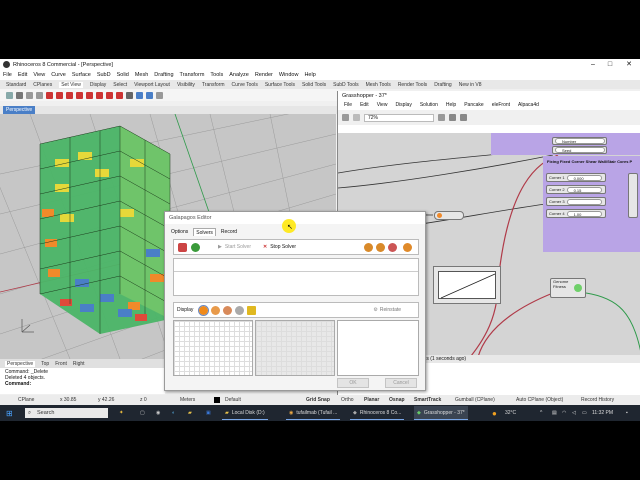 This screenshot has width=640, height=480. Describe the element at coordinates (475, 400) in the screenshot. I see `toggle-gumball: Gumball (CPlane)` at that location.